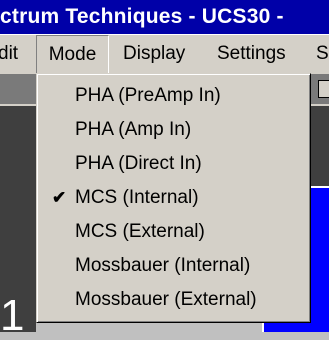 The height and width of the screenshot is (340, 329). Describe the element at coordinates (137, 197) in the screenshot. I see `menu-item-label: MCS (Internal)` at that location.